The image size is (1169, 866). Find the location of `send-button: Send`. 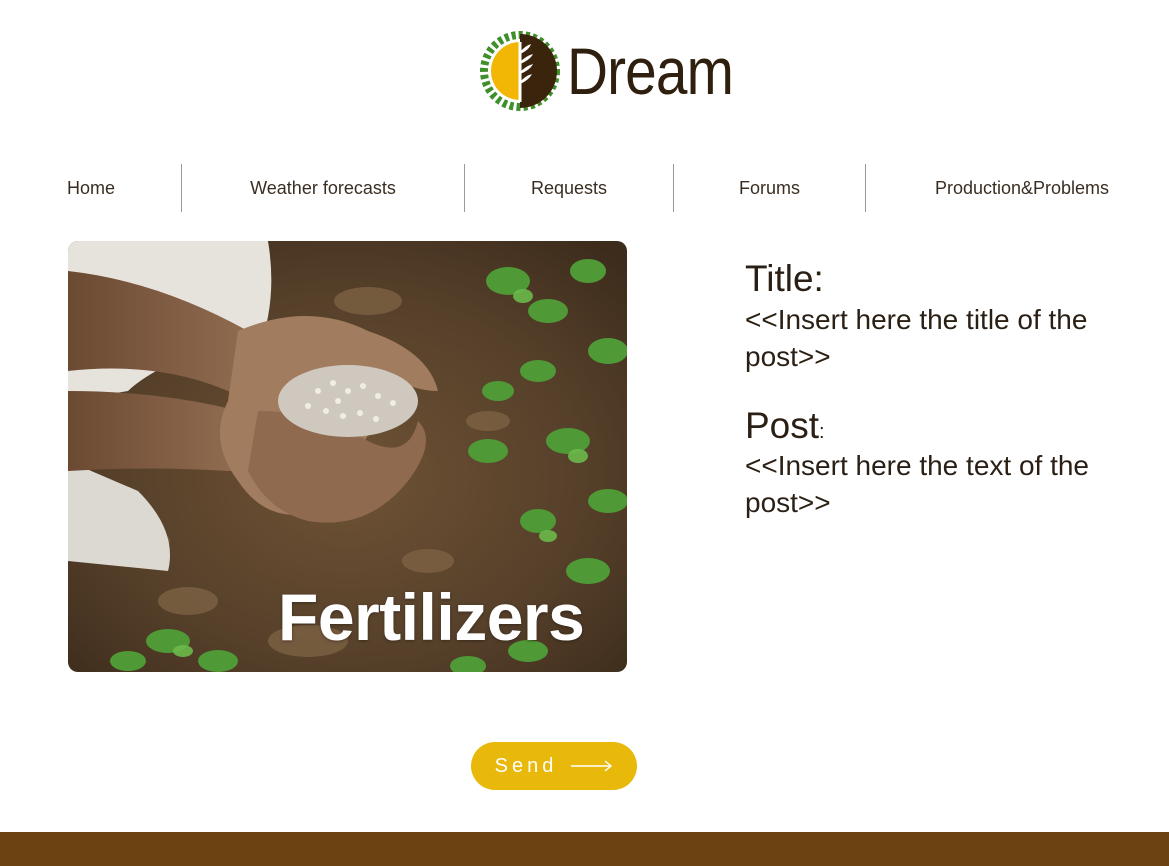

send-button: Send is located at coordinates (554, 766).